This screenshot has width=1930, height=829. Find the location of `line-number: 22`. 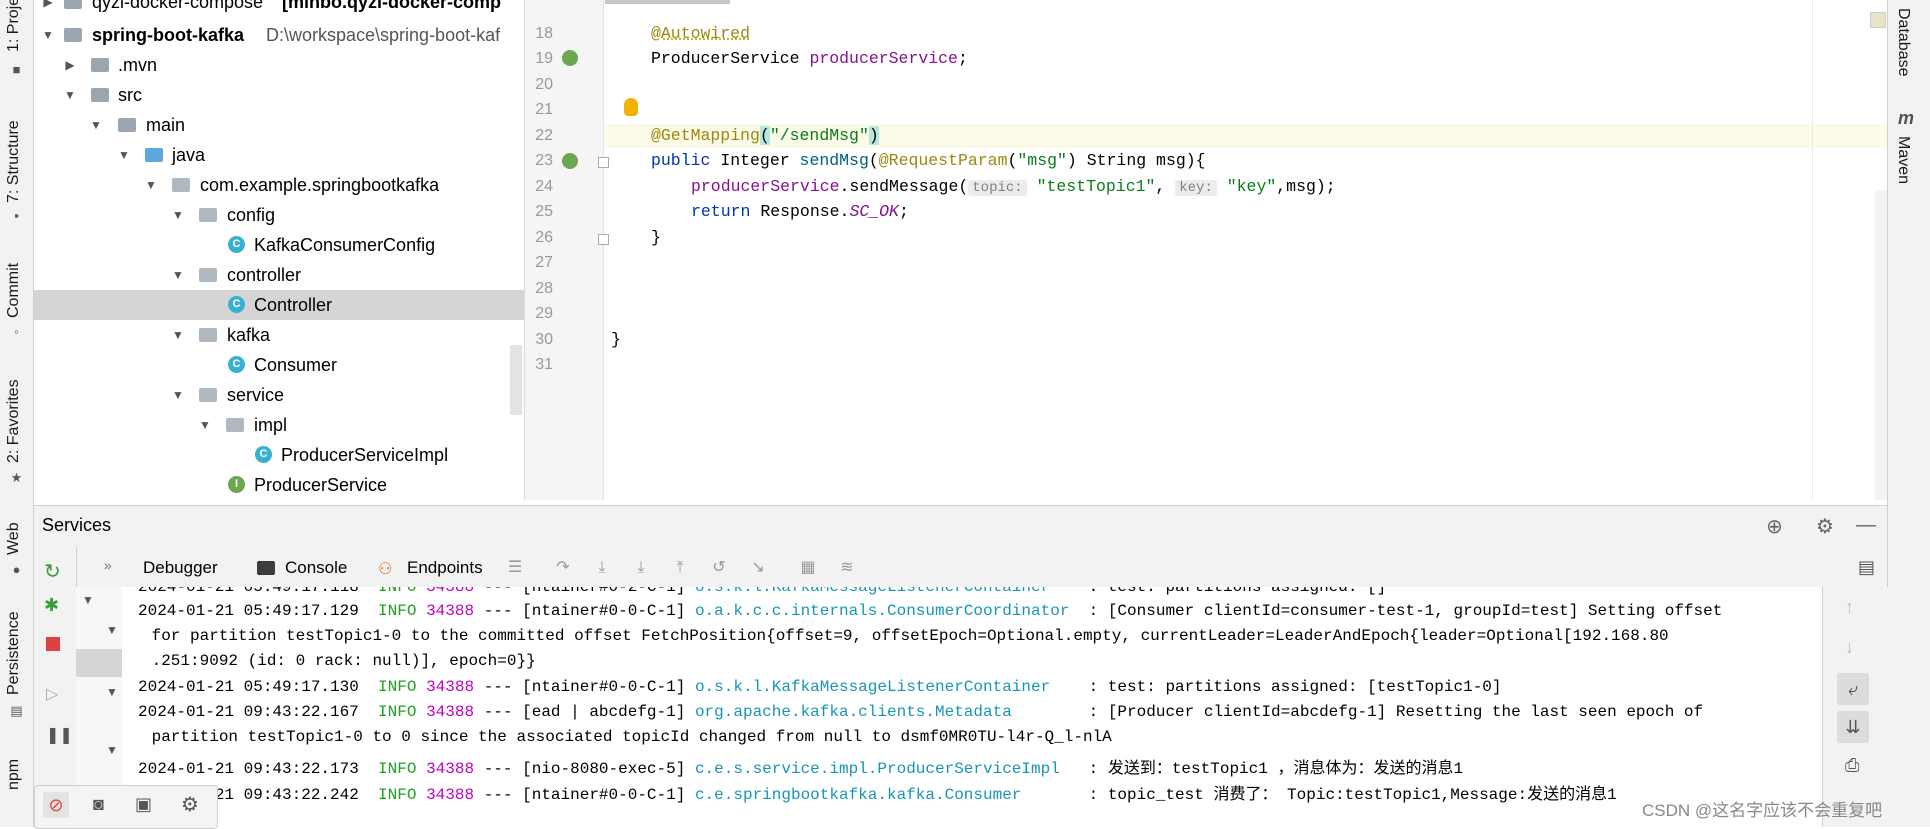

line-number: 22 is located at coordinates (544, 135).